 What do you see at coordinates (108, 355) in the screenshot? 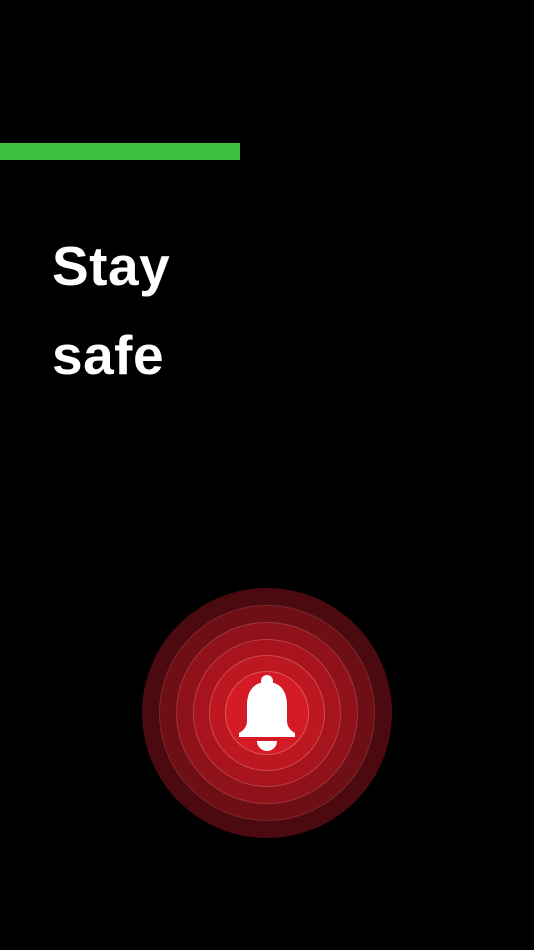
I see `title-line-2: safe` at bounding box center [108, 355].